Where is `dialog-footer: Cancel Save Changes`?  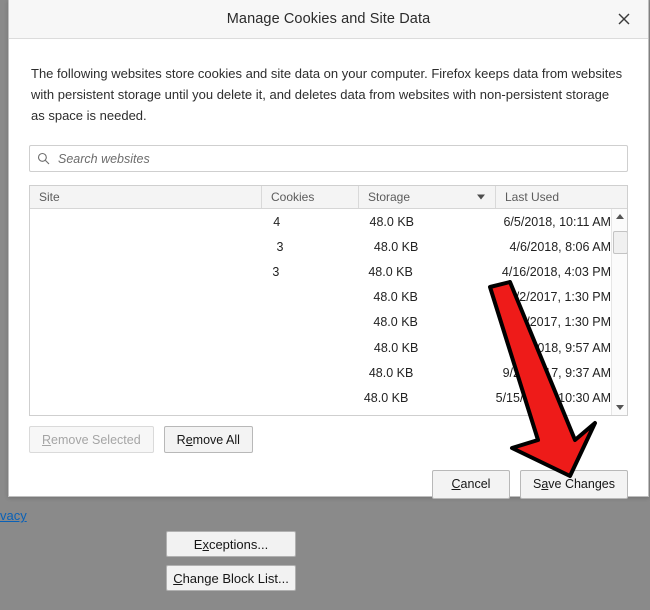 dialog-footer: Cancel Save Changes is located at coordinates (328, 484).